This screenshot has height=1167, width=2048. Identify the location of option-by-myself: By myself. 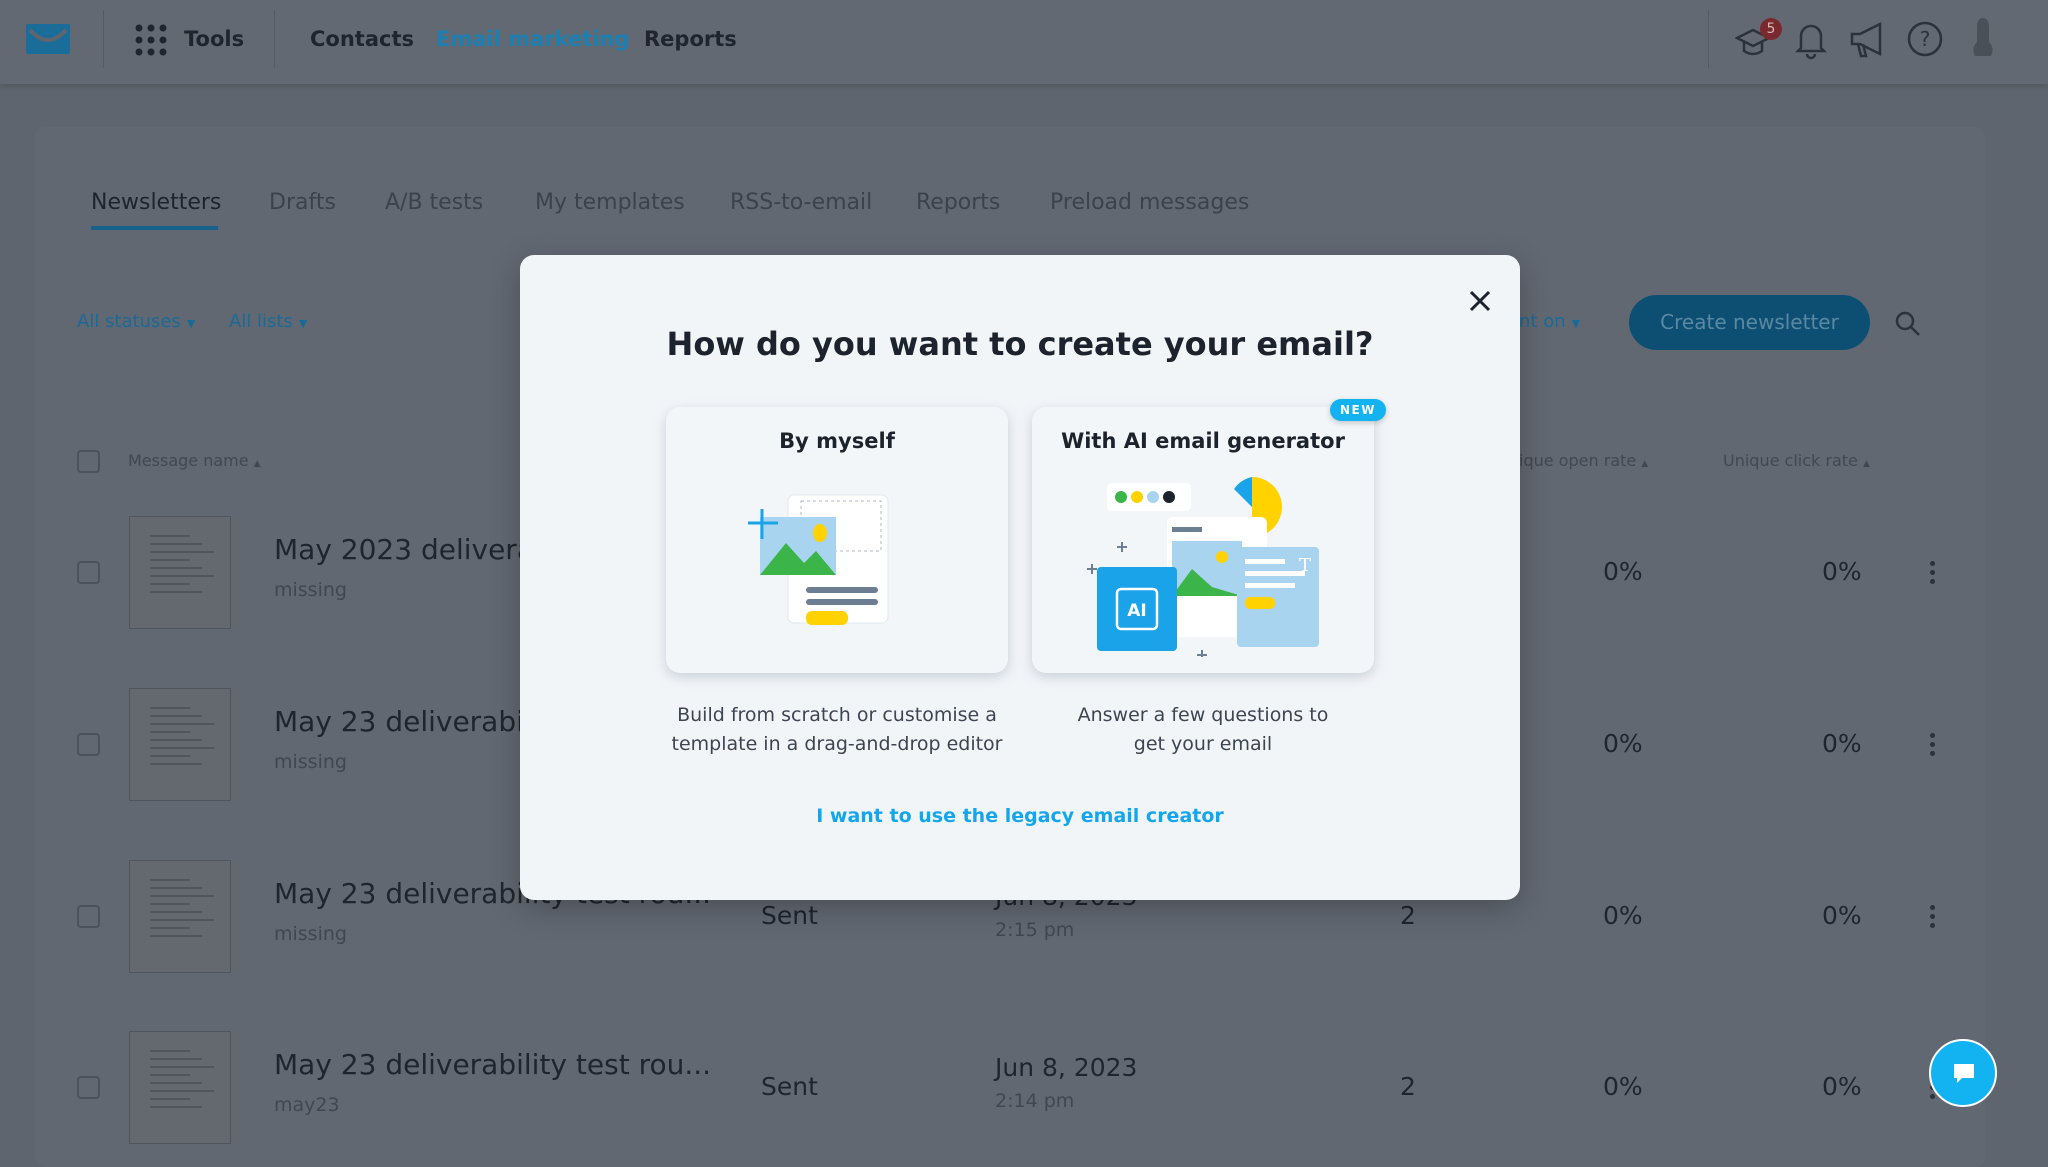
(837, 540).